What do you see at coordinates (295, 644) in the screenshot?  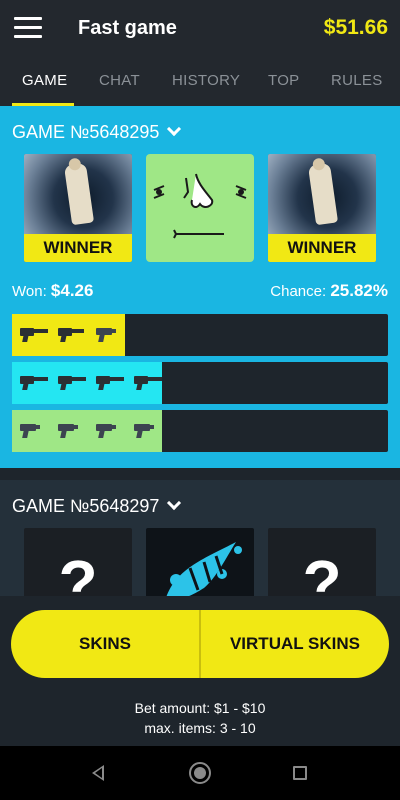 I see `bet-virtual-skins-button: VIRTUAL SKINS` at bounding box center [295, 644].